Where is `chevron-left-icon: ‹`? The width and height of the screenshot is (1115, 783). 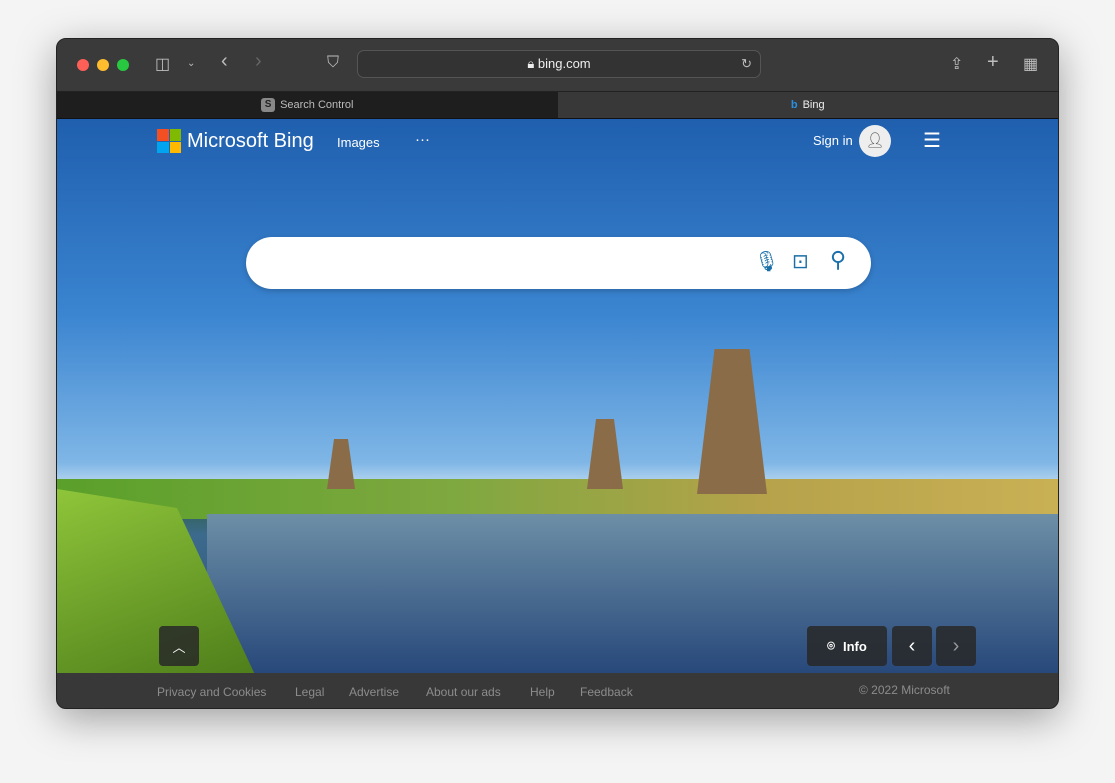 chevron-left-icon: ‹ is located at coordinates (912, 645).